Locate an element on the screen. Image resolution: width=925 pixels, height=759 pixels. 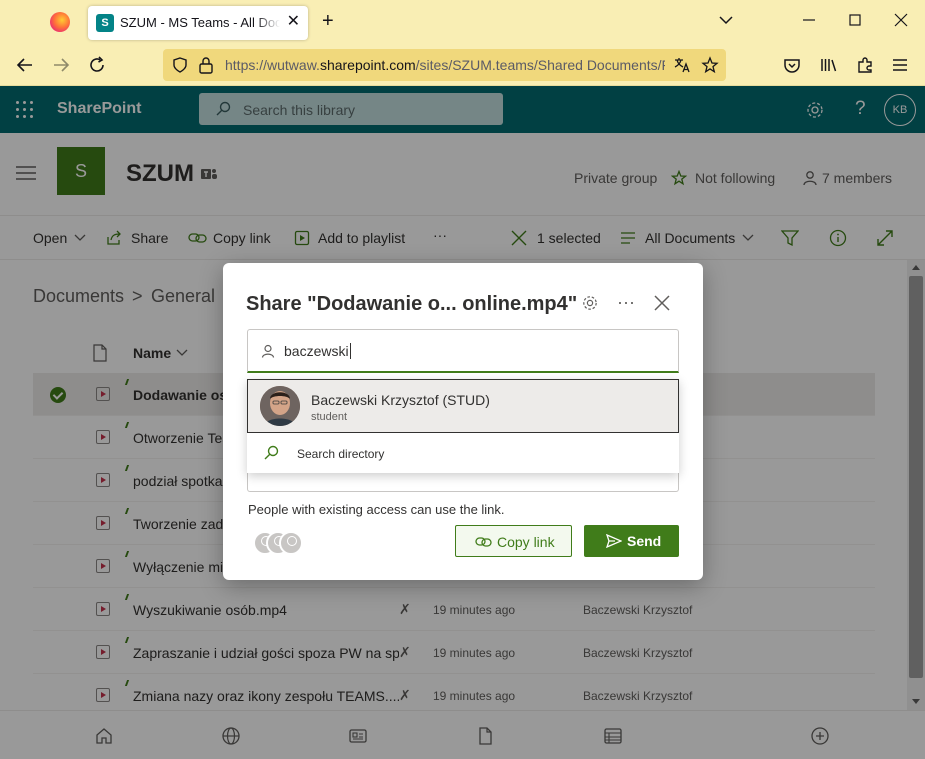
close-window-icon is located at coordinates (901, 20).